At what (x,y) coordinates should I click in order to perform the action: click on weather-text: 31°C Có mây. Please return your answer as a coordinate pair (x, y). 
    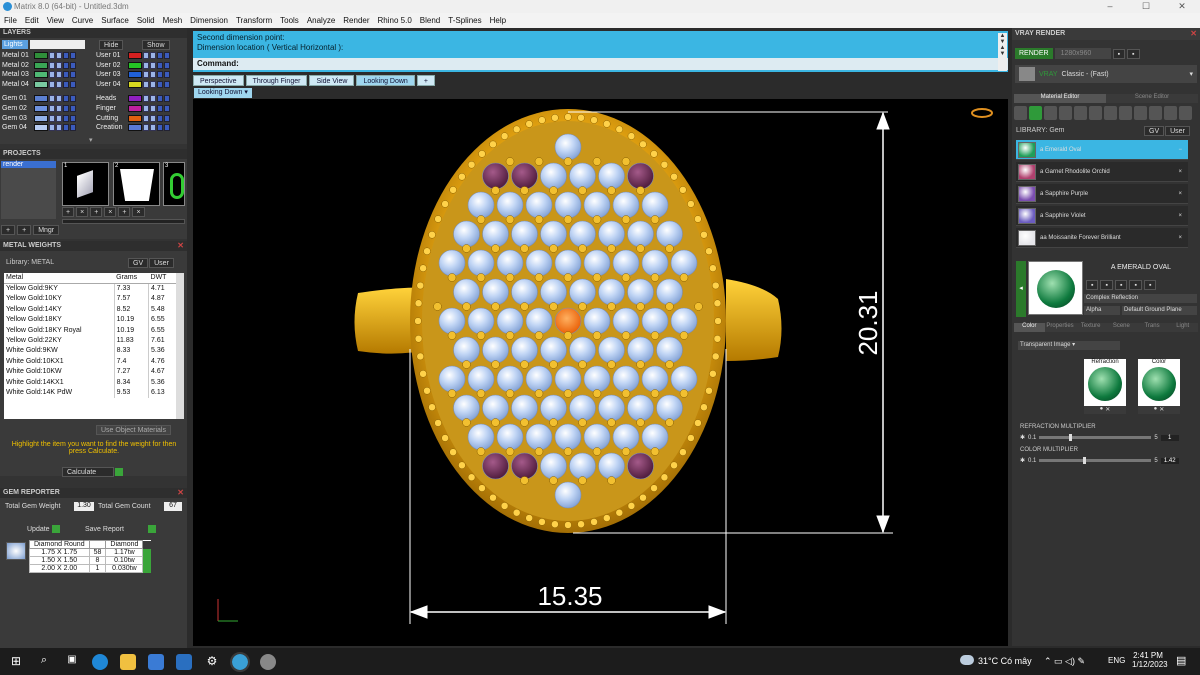
    Looking at the image, I should click on (1005, 661).